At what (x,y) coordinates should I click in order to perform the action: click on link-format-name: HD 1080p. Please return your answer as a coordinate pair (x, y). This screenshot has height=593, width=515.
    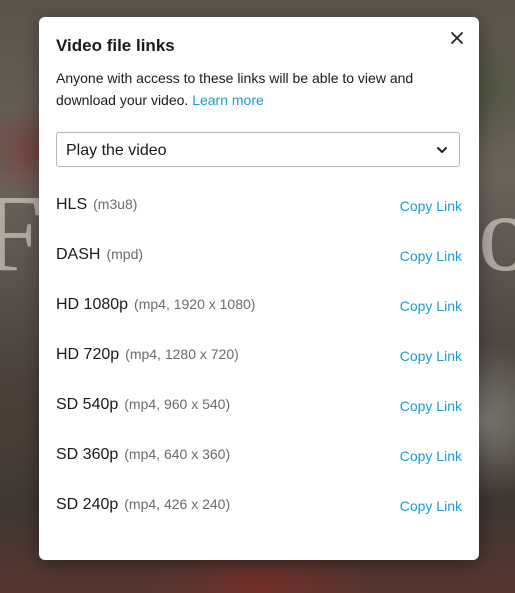
    Looking at the image, I should click on (92, 304).